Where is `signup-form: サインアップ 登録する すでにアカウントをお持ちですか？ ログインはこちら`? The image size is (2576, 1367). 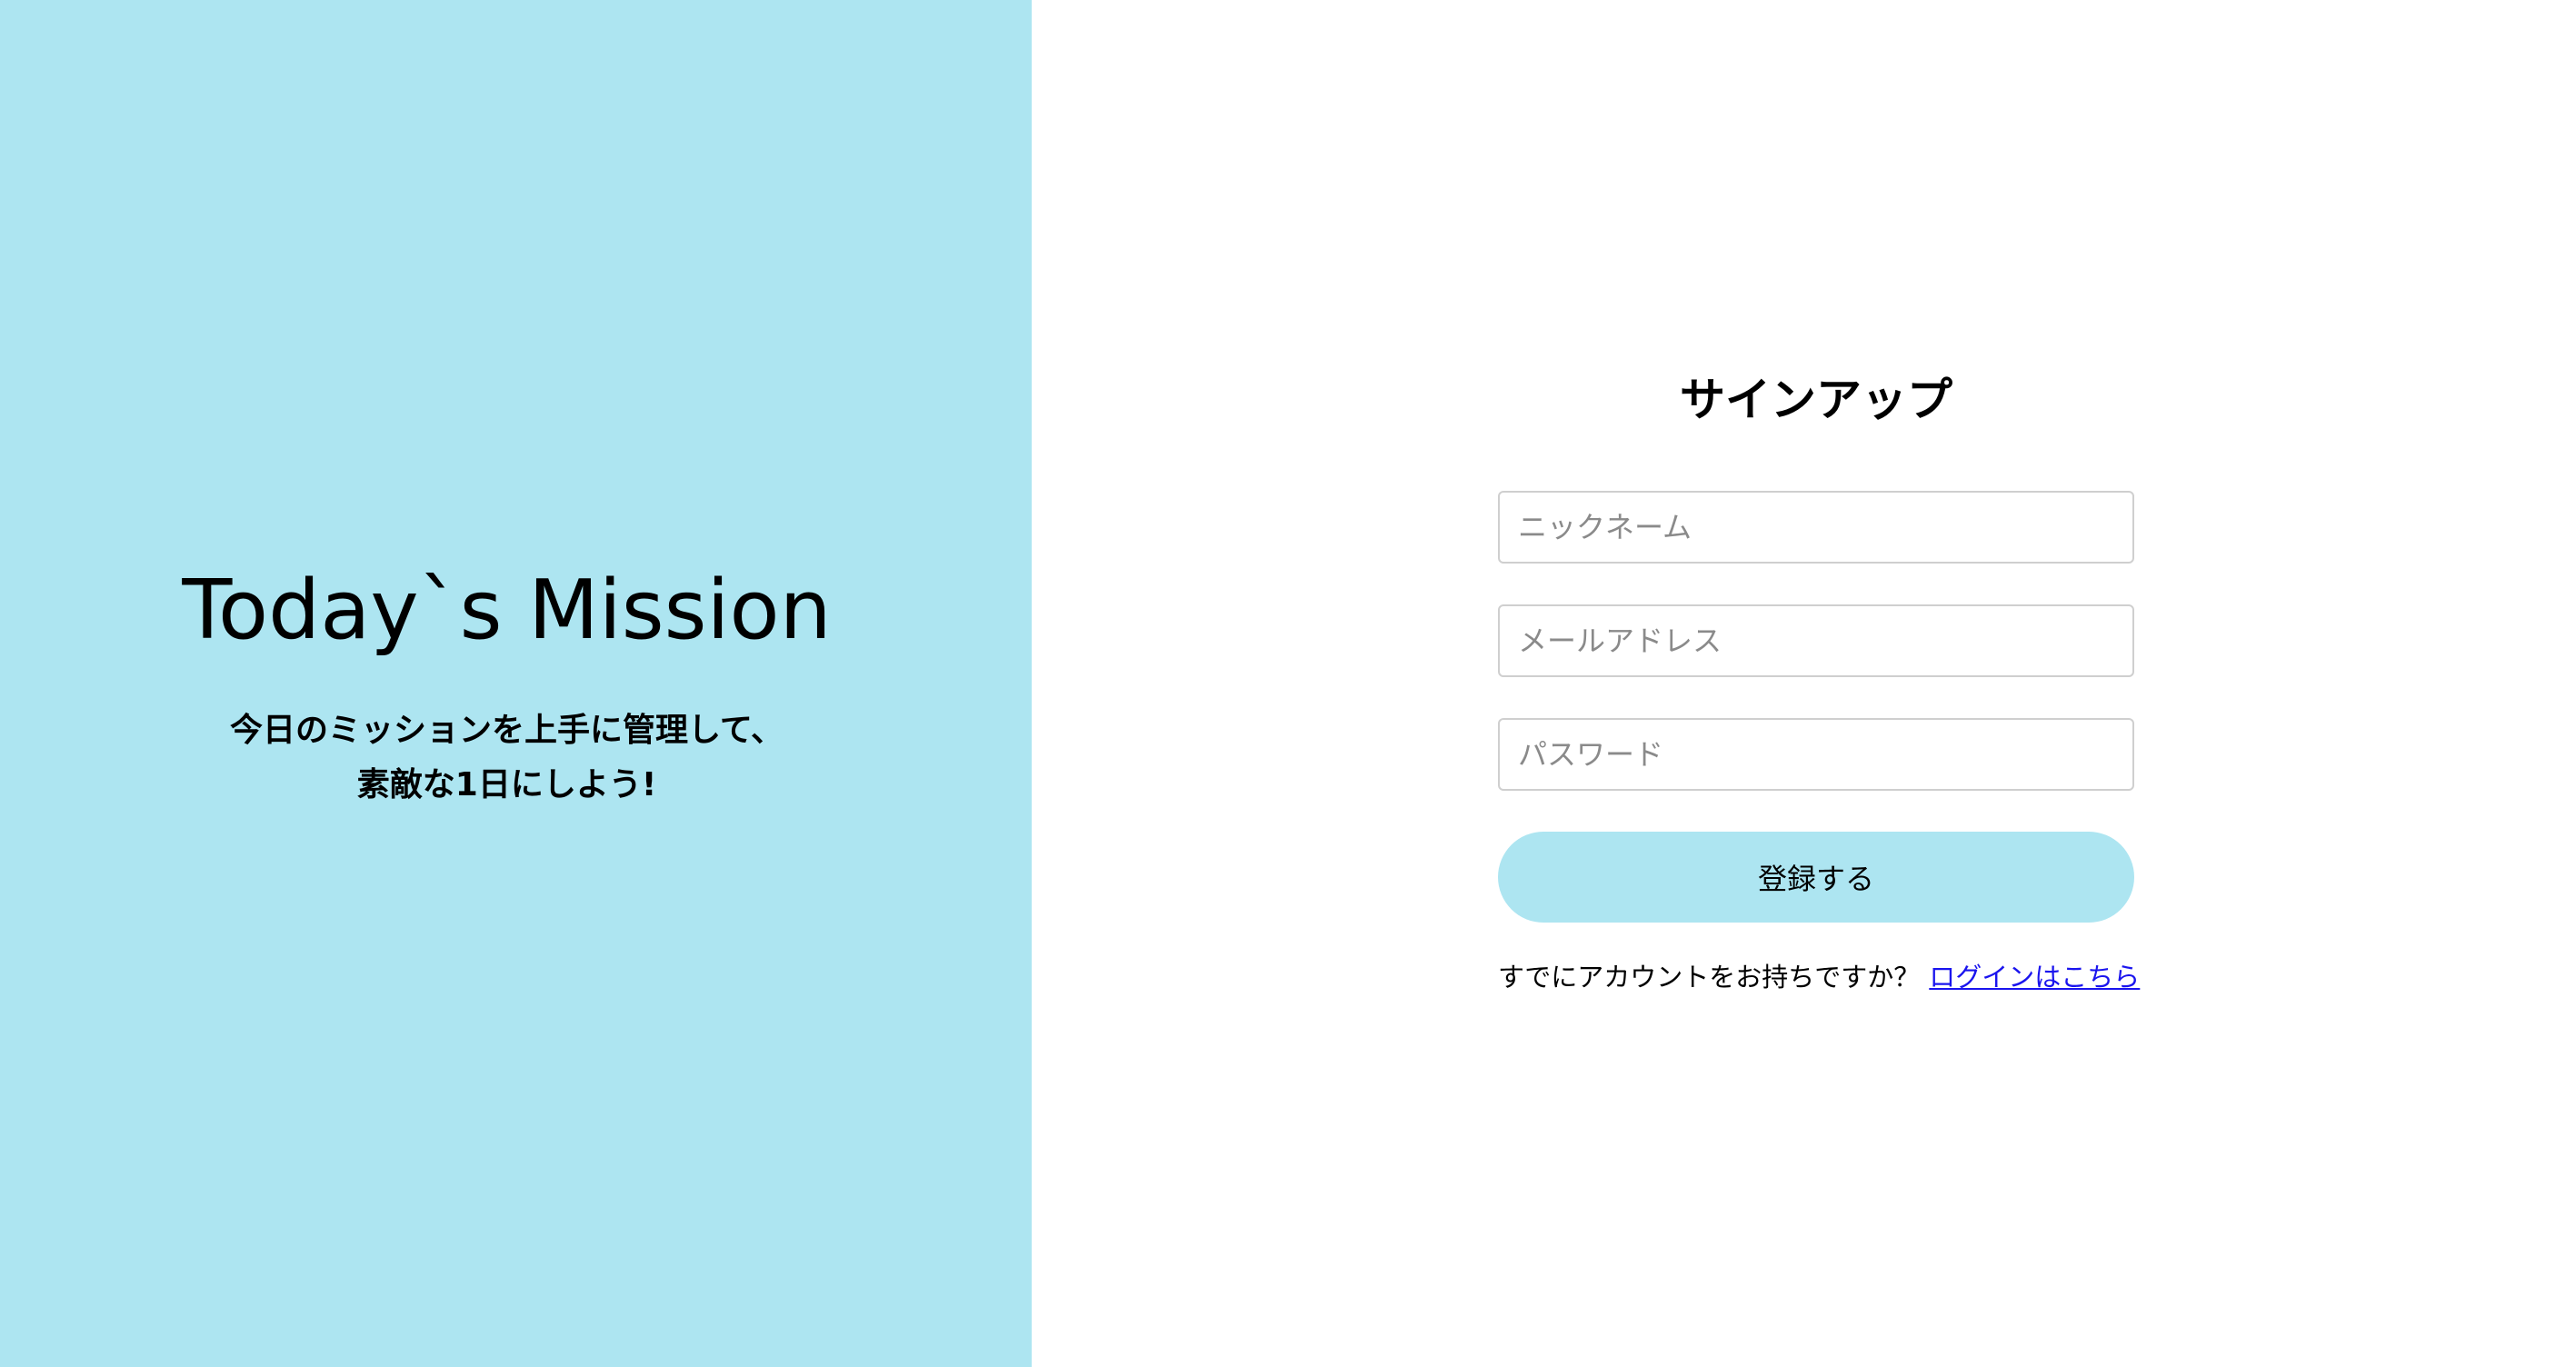
signup-form: サインアップ 登録する すでにアカウントをお持ちですか？ ログインはこちら is located at coordinates (1819, 679).